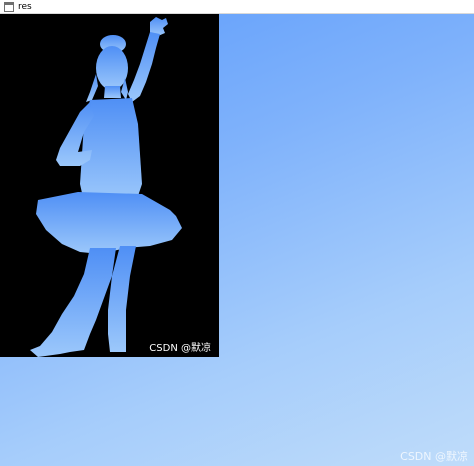 The image size is (474, 466). Describe the element at coordinates (237, 7) in the screenshot. I see `title-bar: res` at that location.